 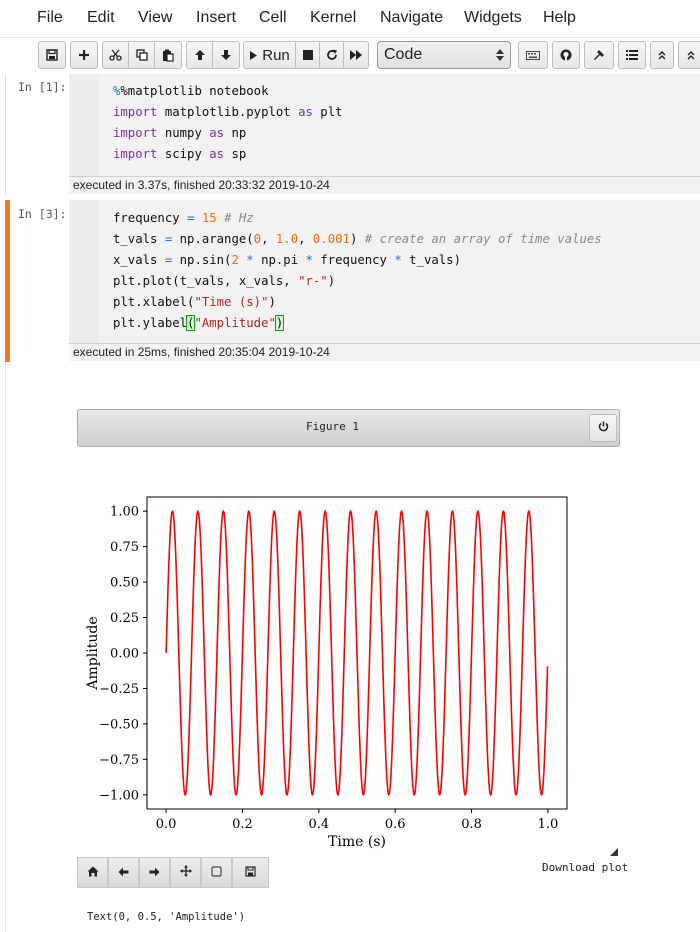 What do you see at coordinates (183, 218) in the screenshot?
I see `code-line: frequency = 15 # Hz` at bounding box center [183, 218].